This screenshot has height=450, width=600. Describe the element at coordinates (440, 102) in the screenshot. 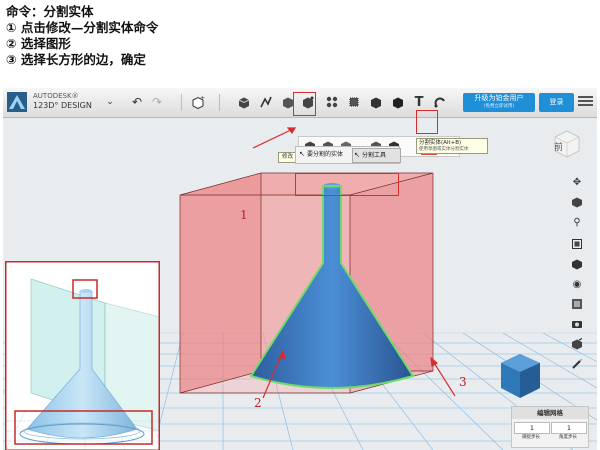

I see `snap-icon` at that location.